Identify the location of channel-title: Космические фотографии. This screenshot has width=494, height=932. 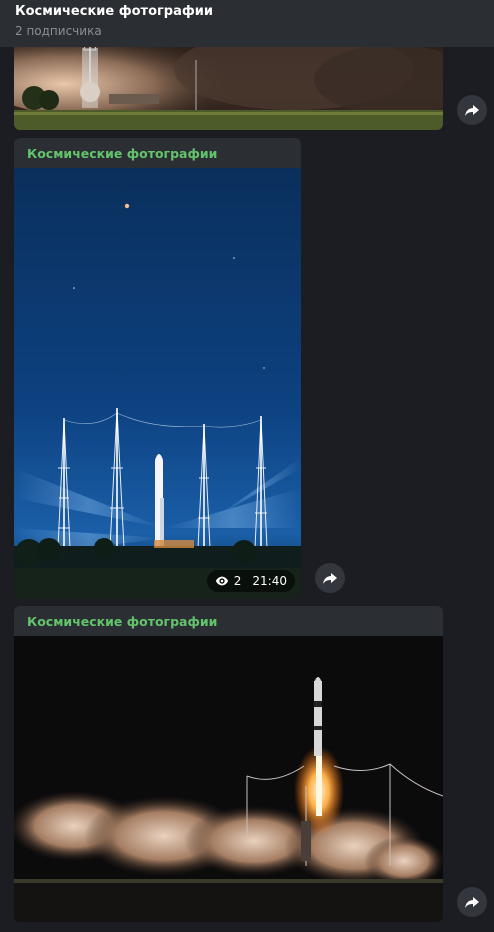
(114, 11).